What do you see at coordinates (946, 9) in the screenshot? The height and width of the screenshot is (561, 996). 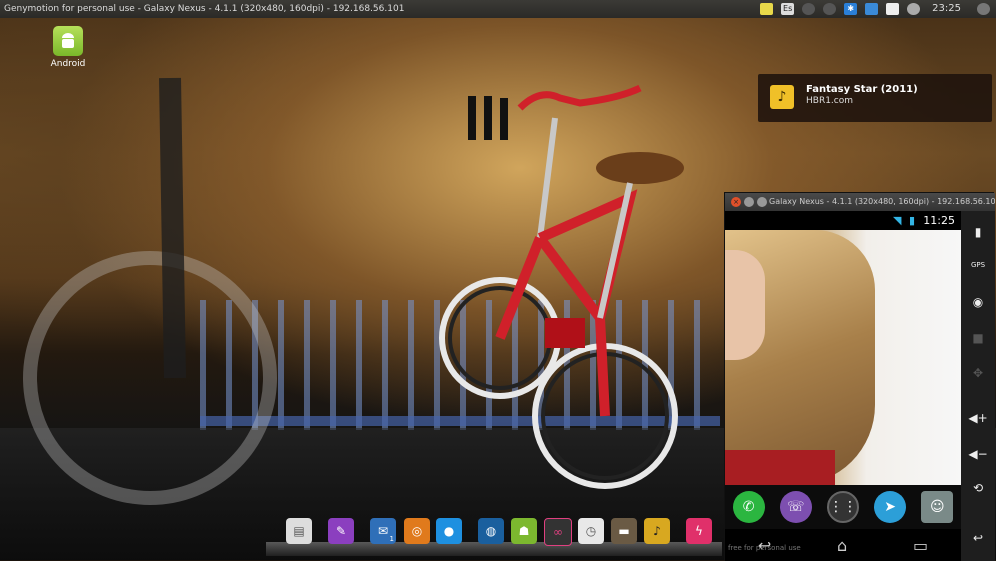 I see `panel-clock: 23:25` at bounding box center [946, 9].